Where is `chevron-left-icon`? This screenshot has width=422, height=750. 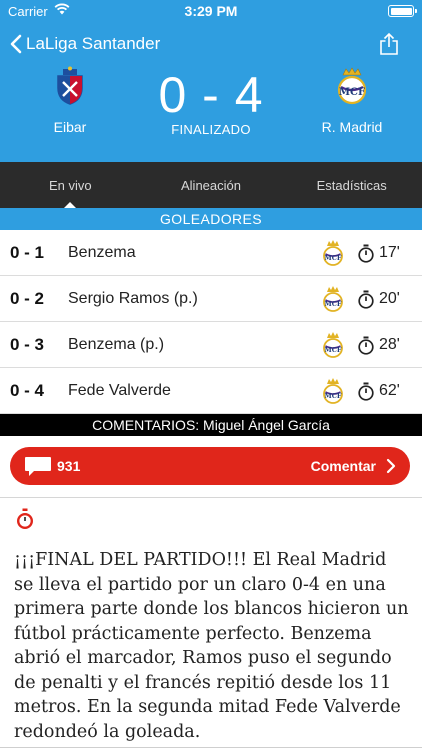 chevron-left-icon is located at coordinates (16, 44).